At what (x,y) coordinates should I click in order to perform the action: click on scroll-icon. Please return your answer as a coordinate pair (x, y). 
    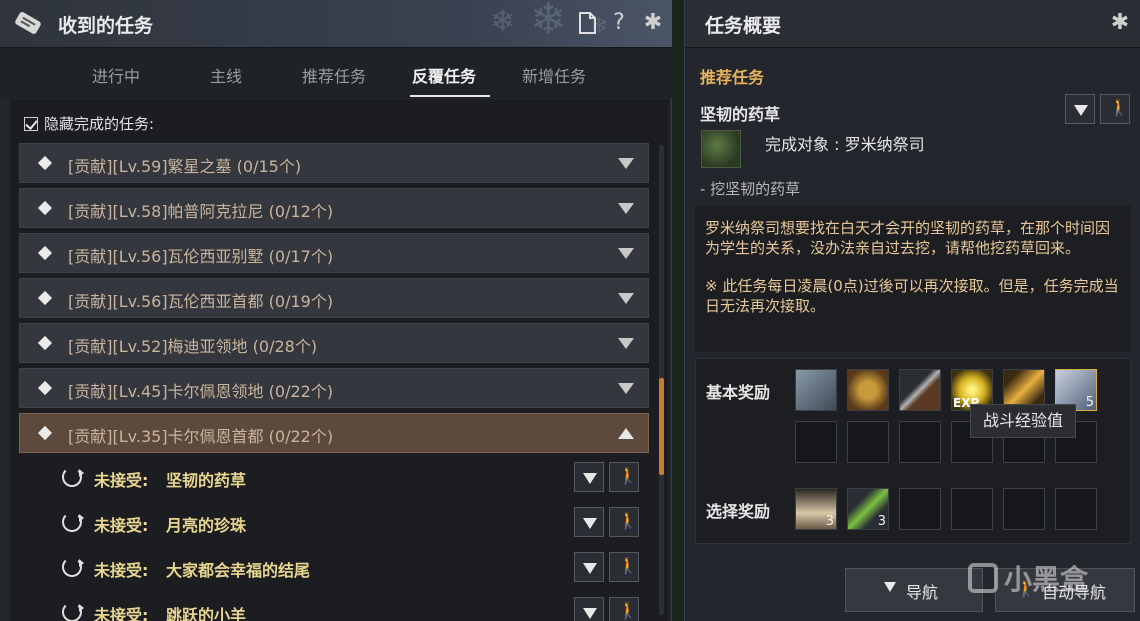
    Looking at the image, I should click on (28, 23).